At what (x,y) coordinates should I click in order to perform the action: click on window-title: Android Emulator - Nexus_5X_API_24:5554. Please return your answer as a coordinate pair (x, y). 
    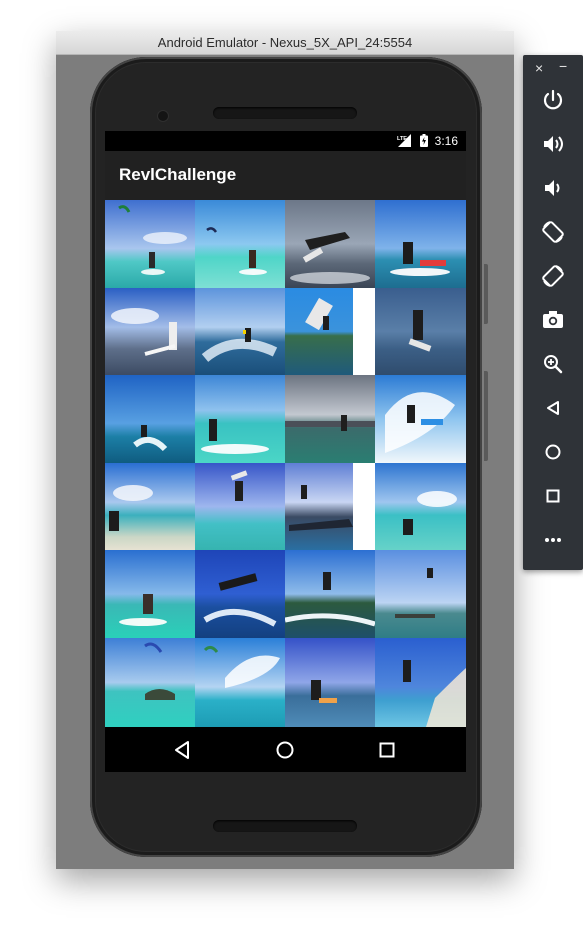
    Looking at the image, I should click on (285, 42).